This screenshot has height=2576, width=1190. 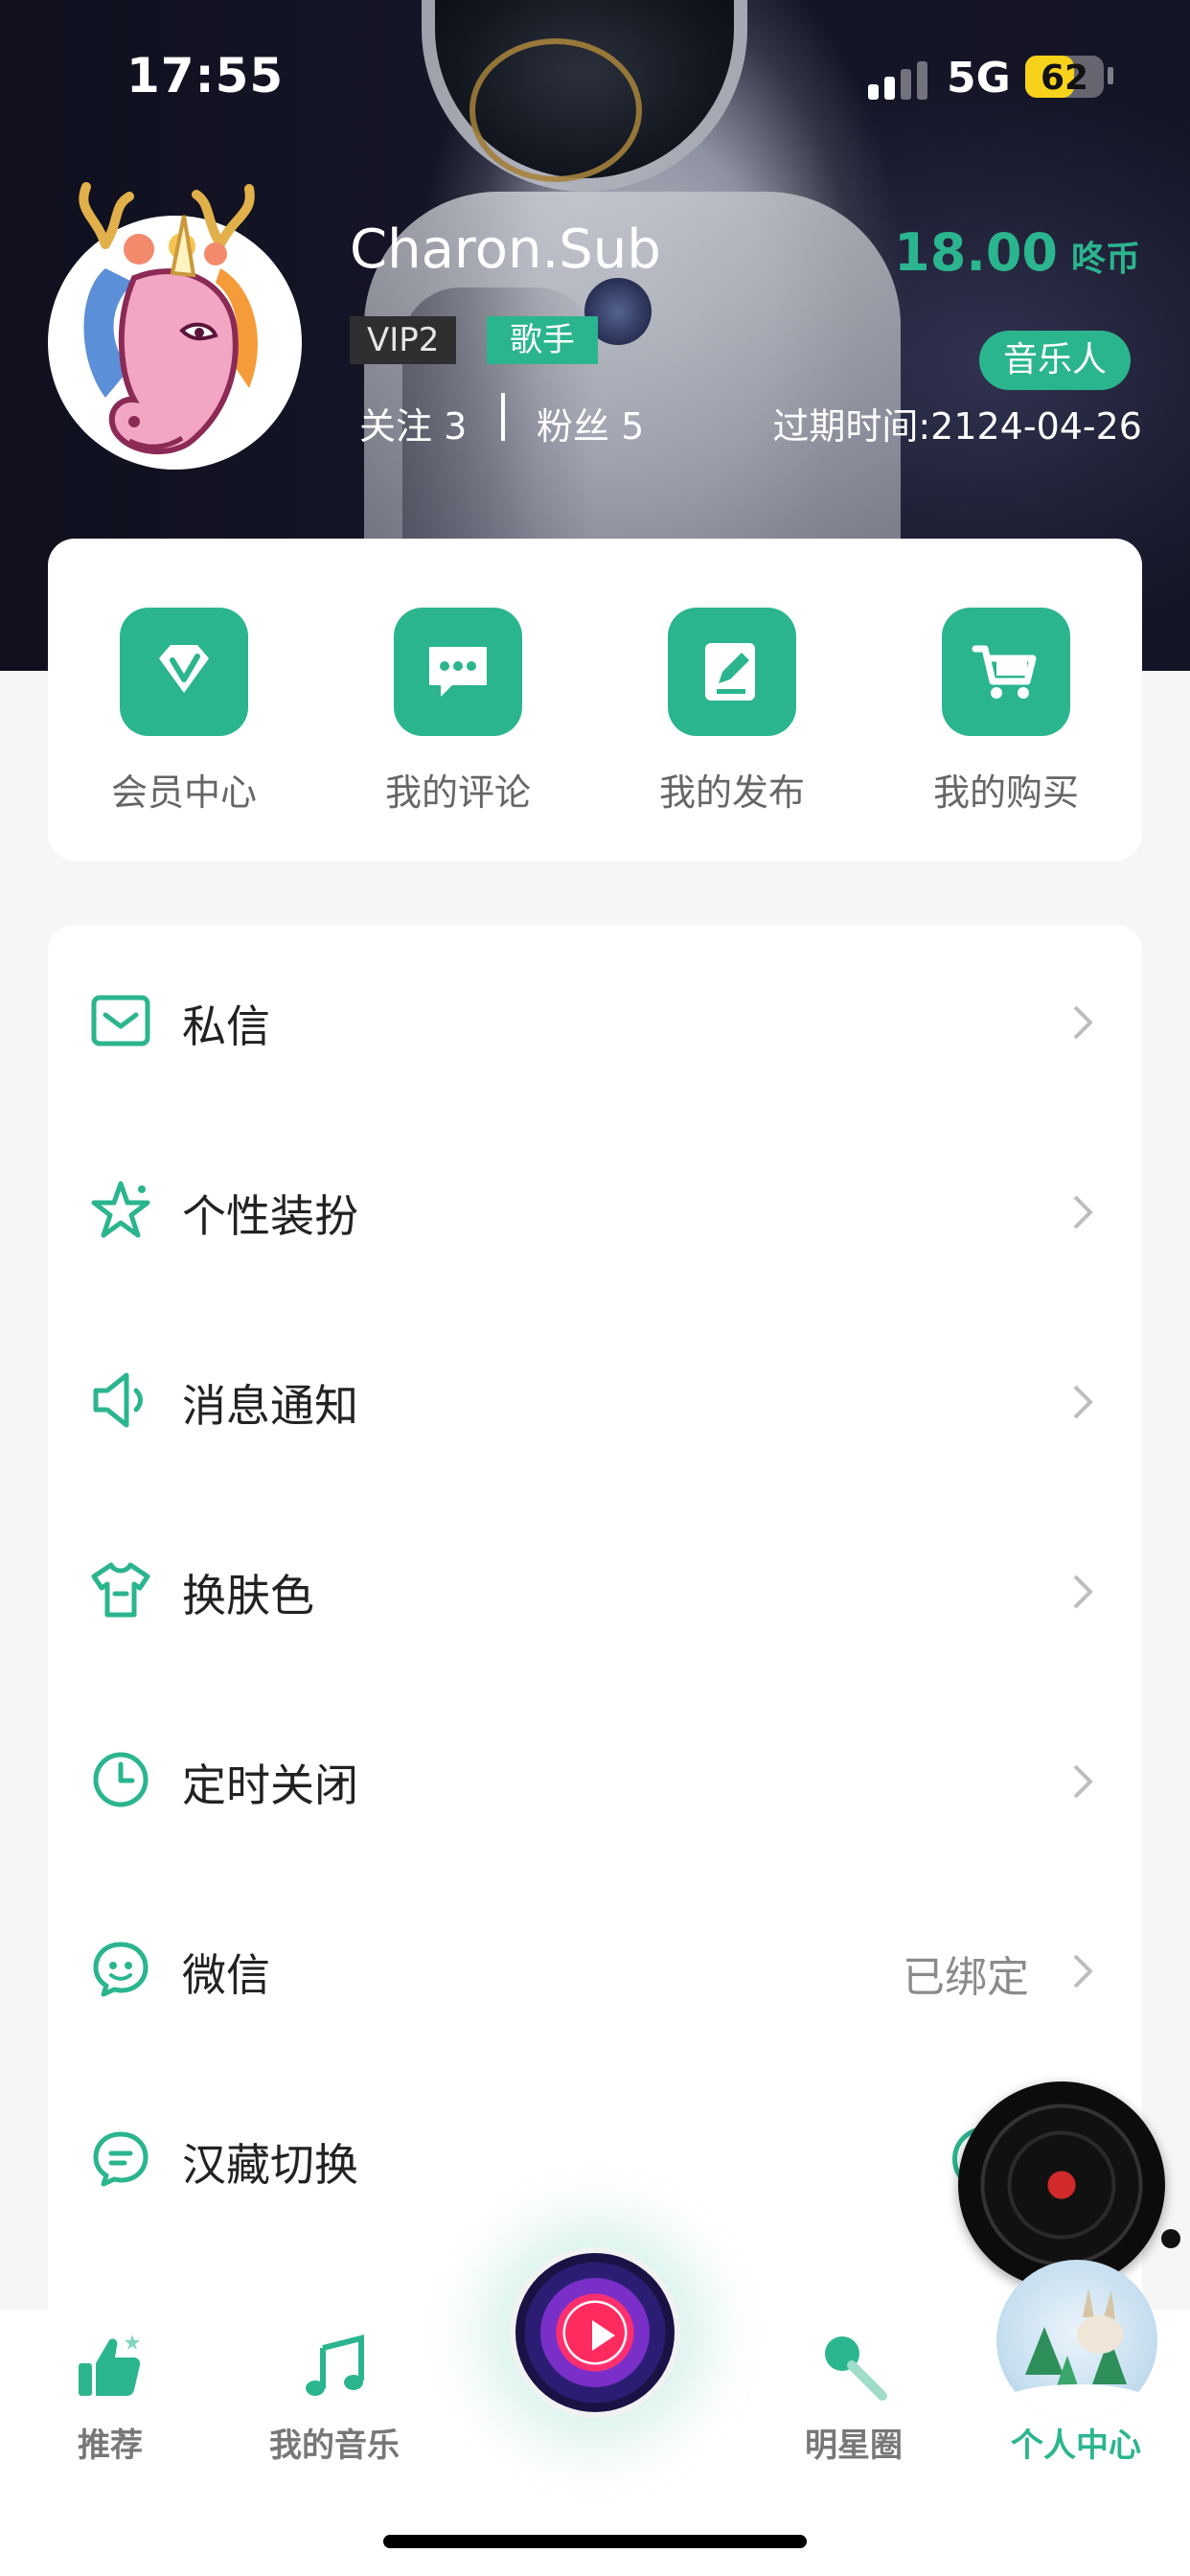 What do you see at coordinates (595, 700) in the screenshot?
I see `quick-actions-card: 会员中心 我的评论 我的发布 我的购买` at bounding box center [595, 700].